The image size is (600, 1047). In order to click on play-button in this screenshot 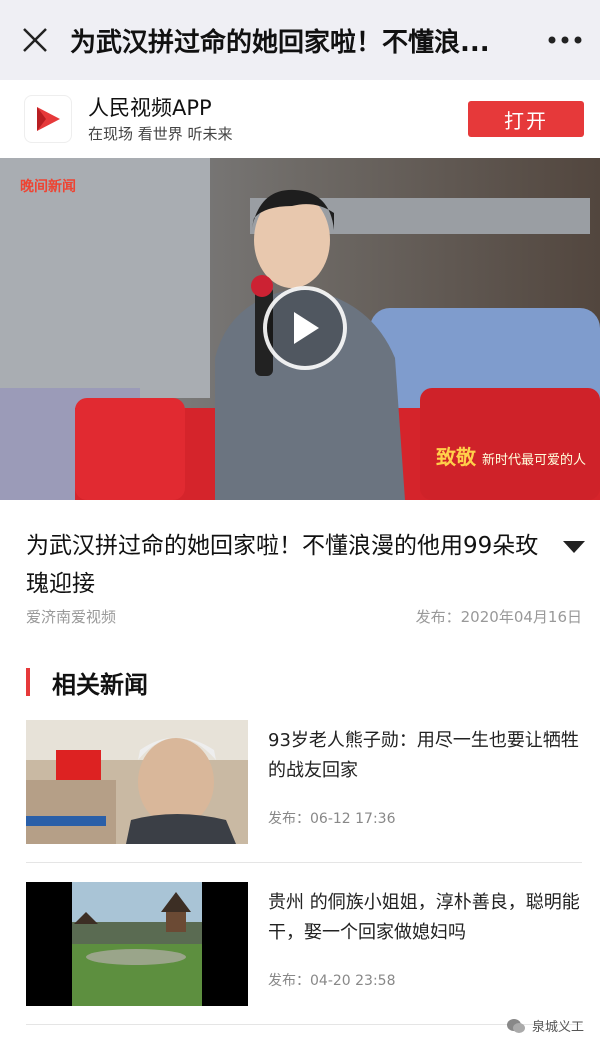, I will do `click(305, 328)`.